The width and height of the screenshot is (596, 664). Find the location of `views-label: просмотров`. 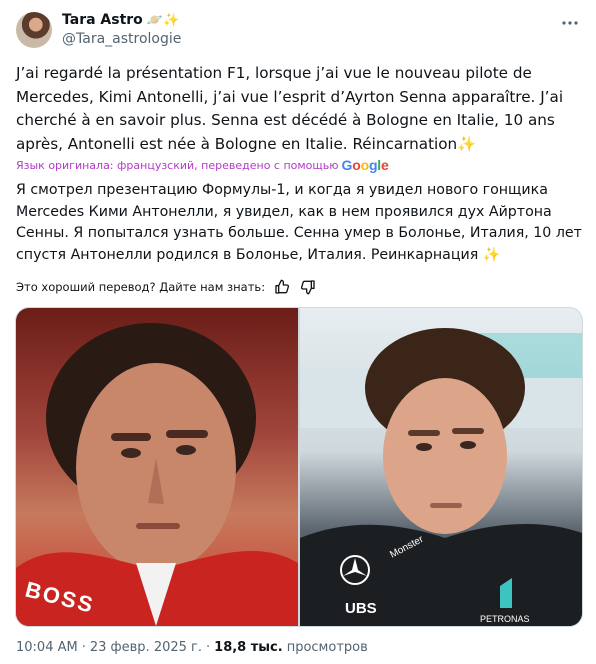

views-label: просмотров is located at coordinates (327, 647).